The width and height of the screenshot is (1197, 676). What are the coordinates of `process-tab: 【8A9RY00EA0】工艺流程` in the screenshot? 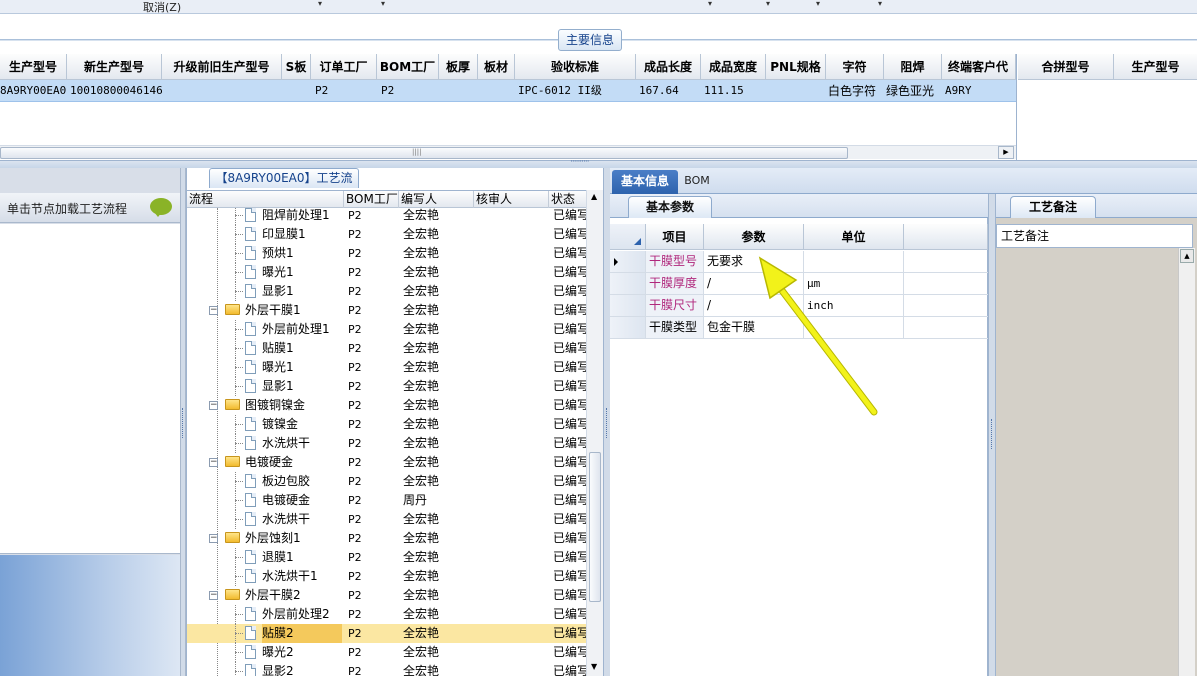 It's located at (284, 185).